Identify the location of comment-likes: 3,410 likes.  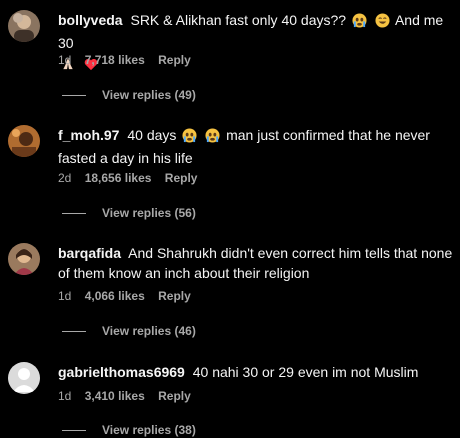
(115, 396).